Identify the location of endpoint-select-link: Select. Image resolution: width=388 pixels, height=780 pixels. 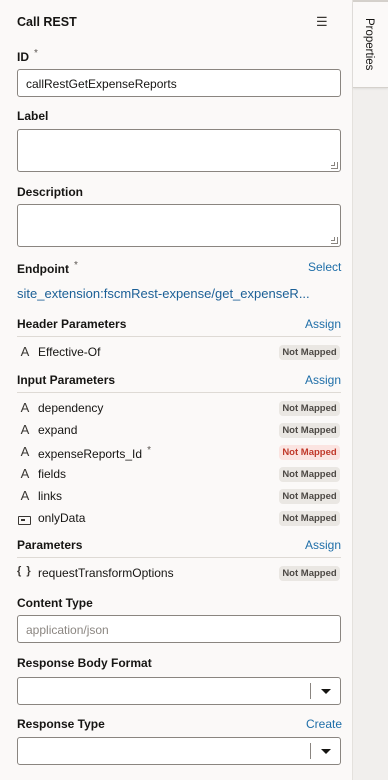
(324, 267).